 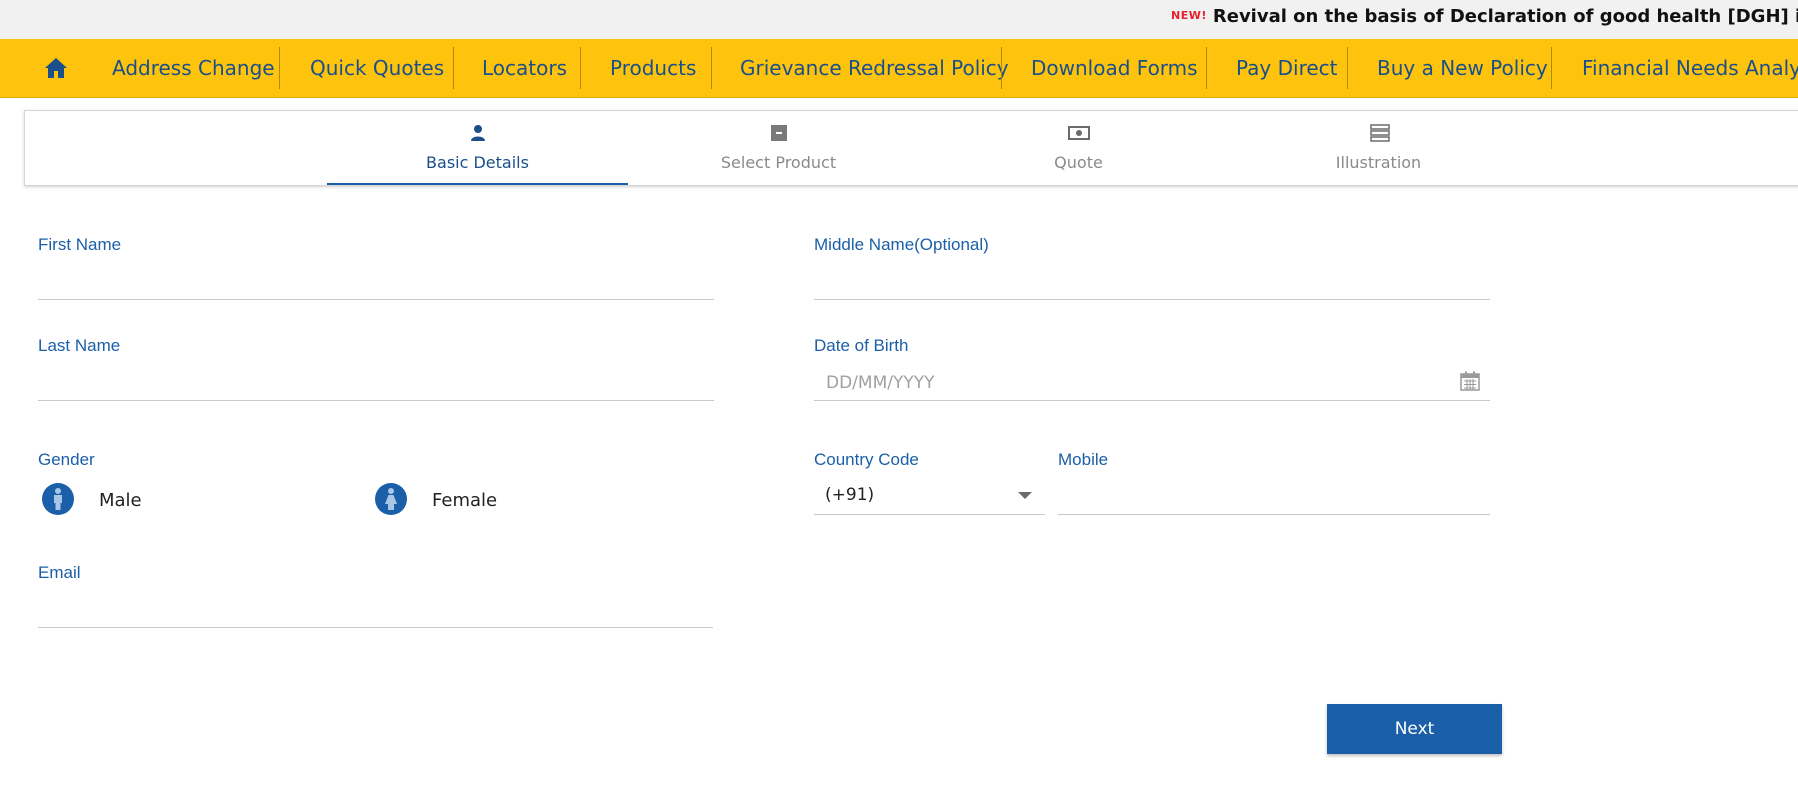 I want to click on email-input, so click(x=375, y=610).